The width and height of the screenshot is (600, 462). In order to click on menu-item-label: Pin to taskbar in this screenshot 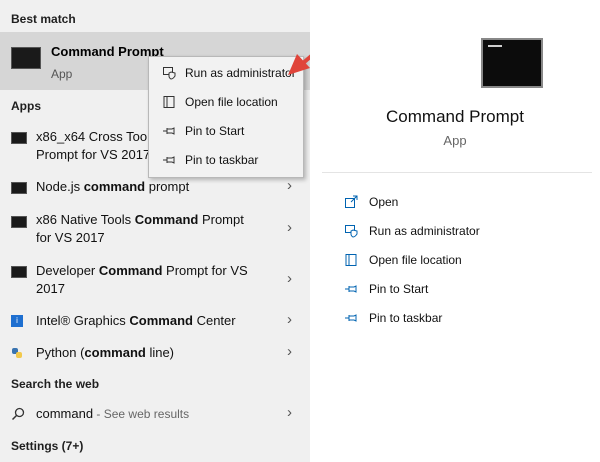, I will do `click(222, 160)`.